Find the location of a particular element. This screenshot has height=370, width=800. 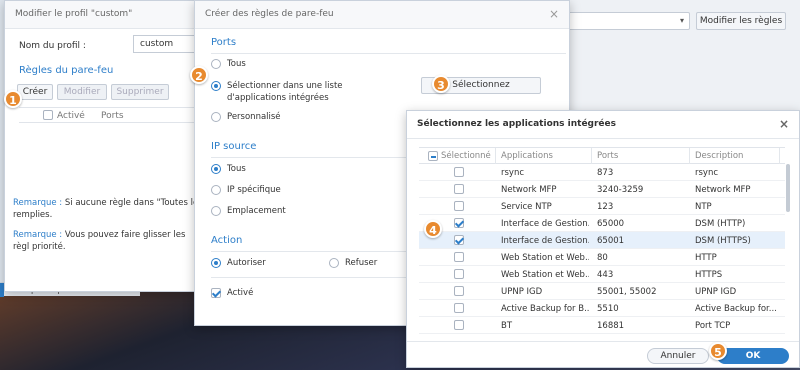

table-row: Interface de Gestion... 65001 DSM (HTTPS) is located at coordinates (602, 240).